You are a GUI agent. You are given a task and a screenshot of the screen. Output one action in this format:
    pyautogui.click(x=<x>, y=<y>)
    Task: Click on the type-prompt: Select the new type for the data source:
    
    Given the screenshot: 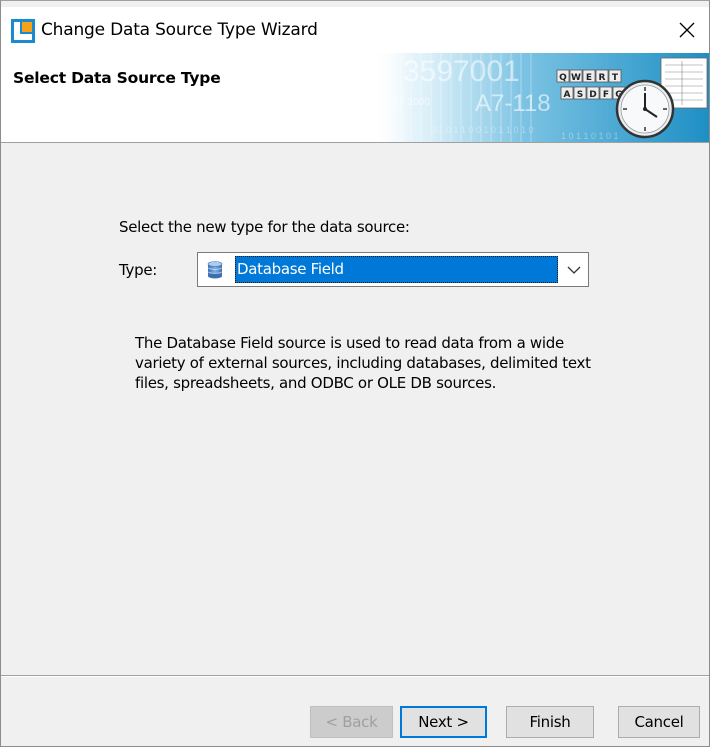 What is the action you would take?
    pyautogui.click(x=264, y=227)
    